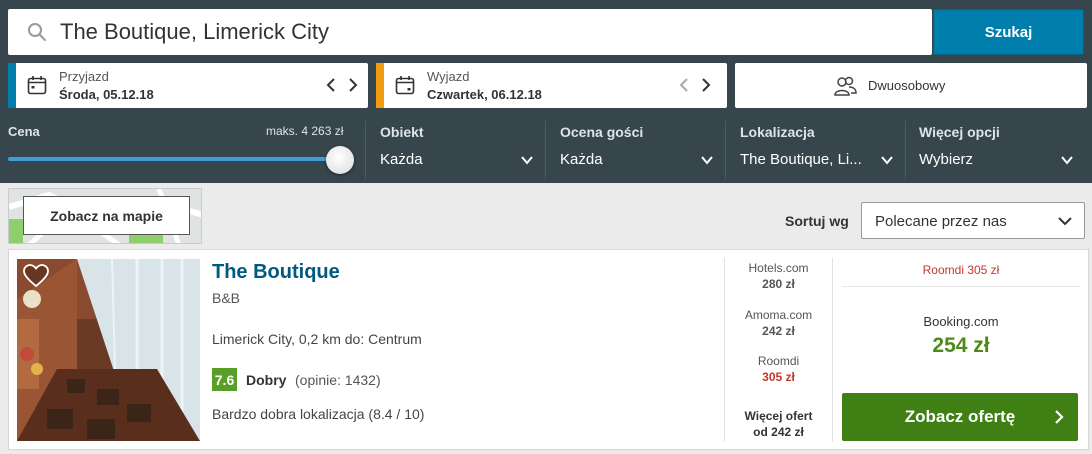  I want to click on offer-price: 242 zł, so click(778, 331).